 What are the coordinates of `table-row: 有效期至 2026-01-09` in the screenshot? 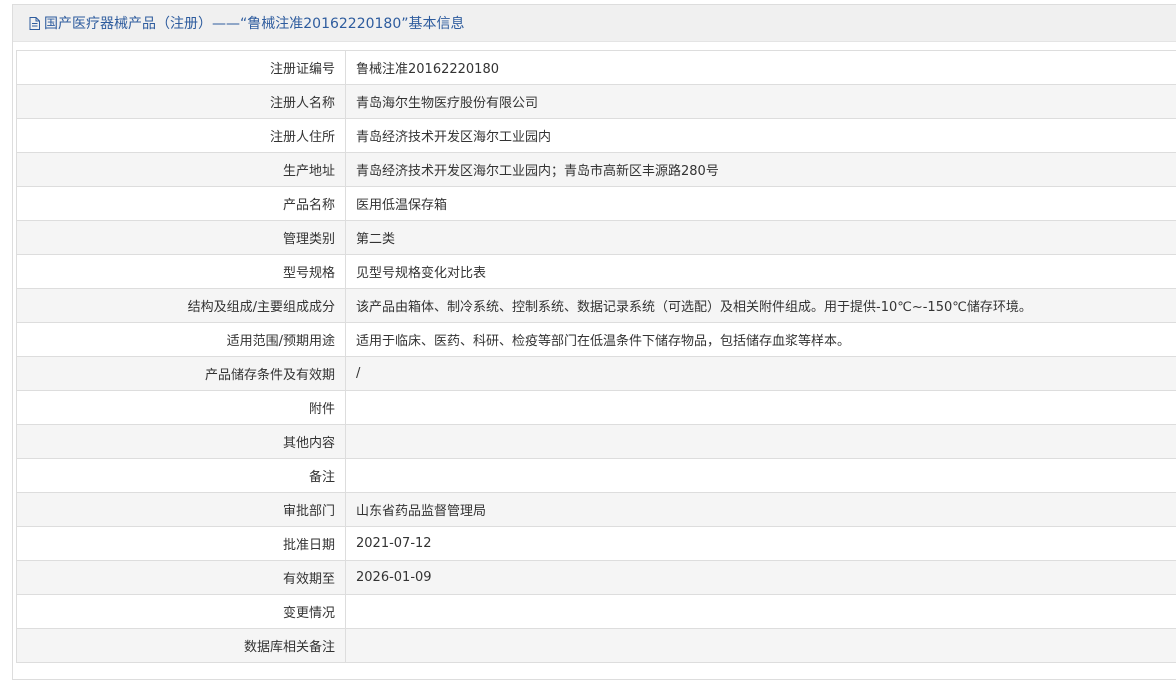 It's located at (596, 577).